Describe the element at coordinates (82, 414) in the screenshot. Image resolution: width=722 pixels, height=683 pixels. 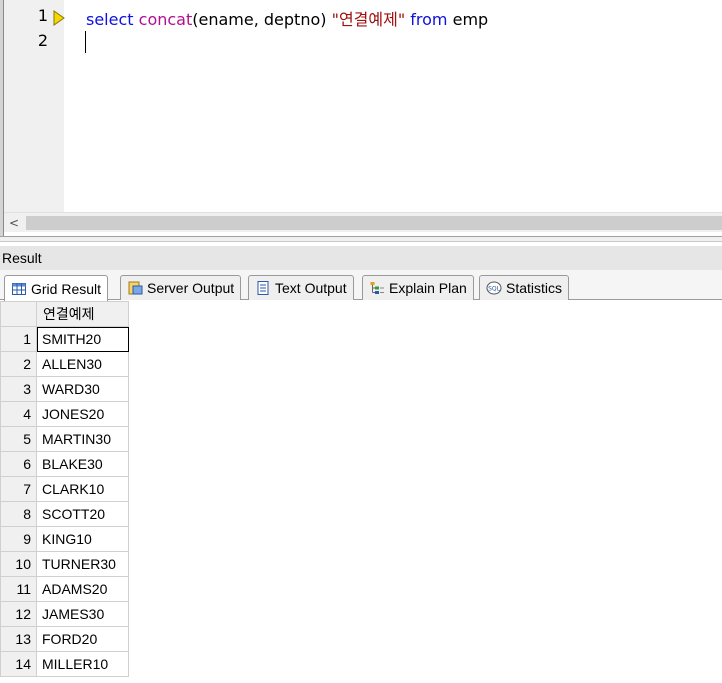
I see `grid-cell: JONES20` at that location.